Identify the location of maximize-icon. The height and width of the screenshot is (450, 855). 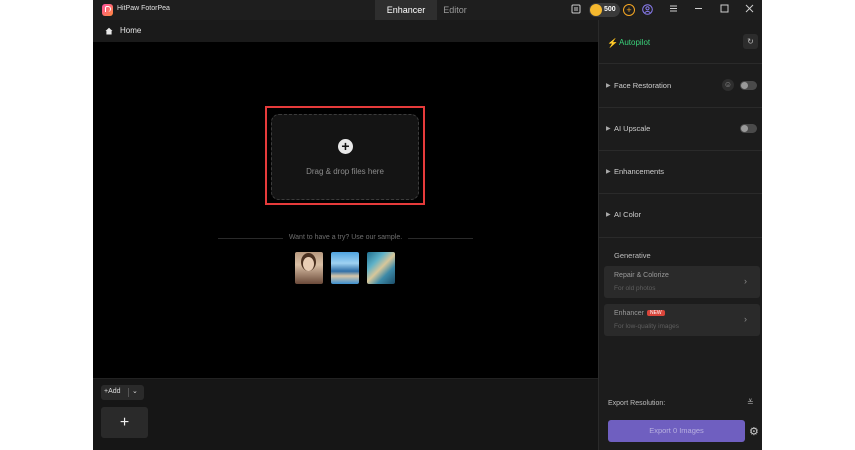
(724, 10).